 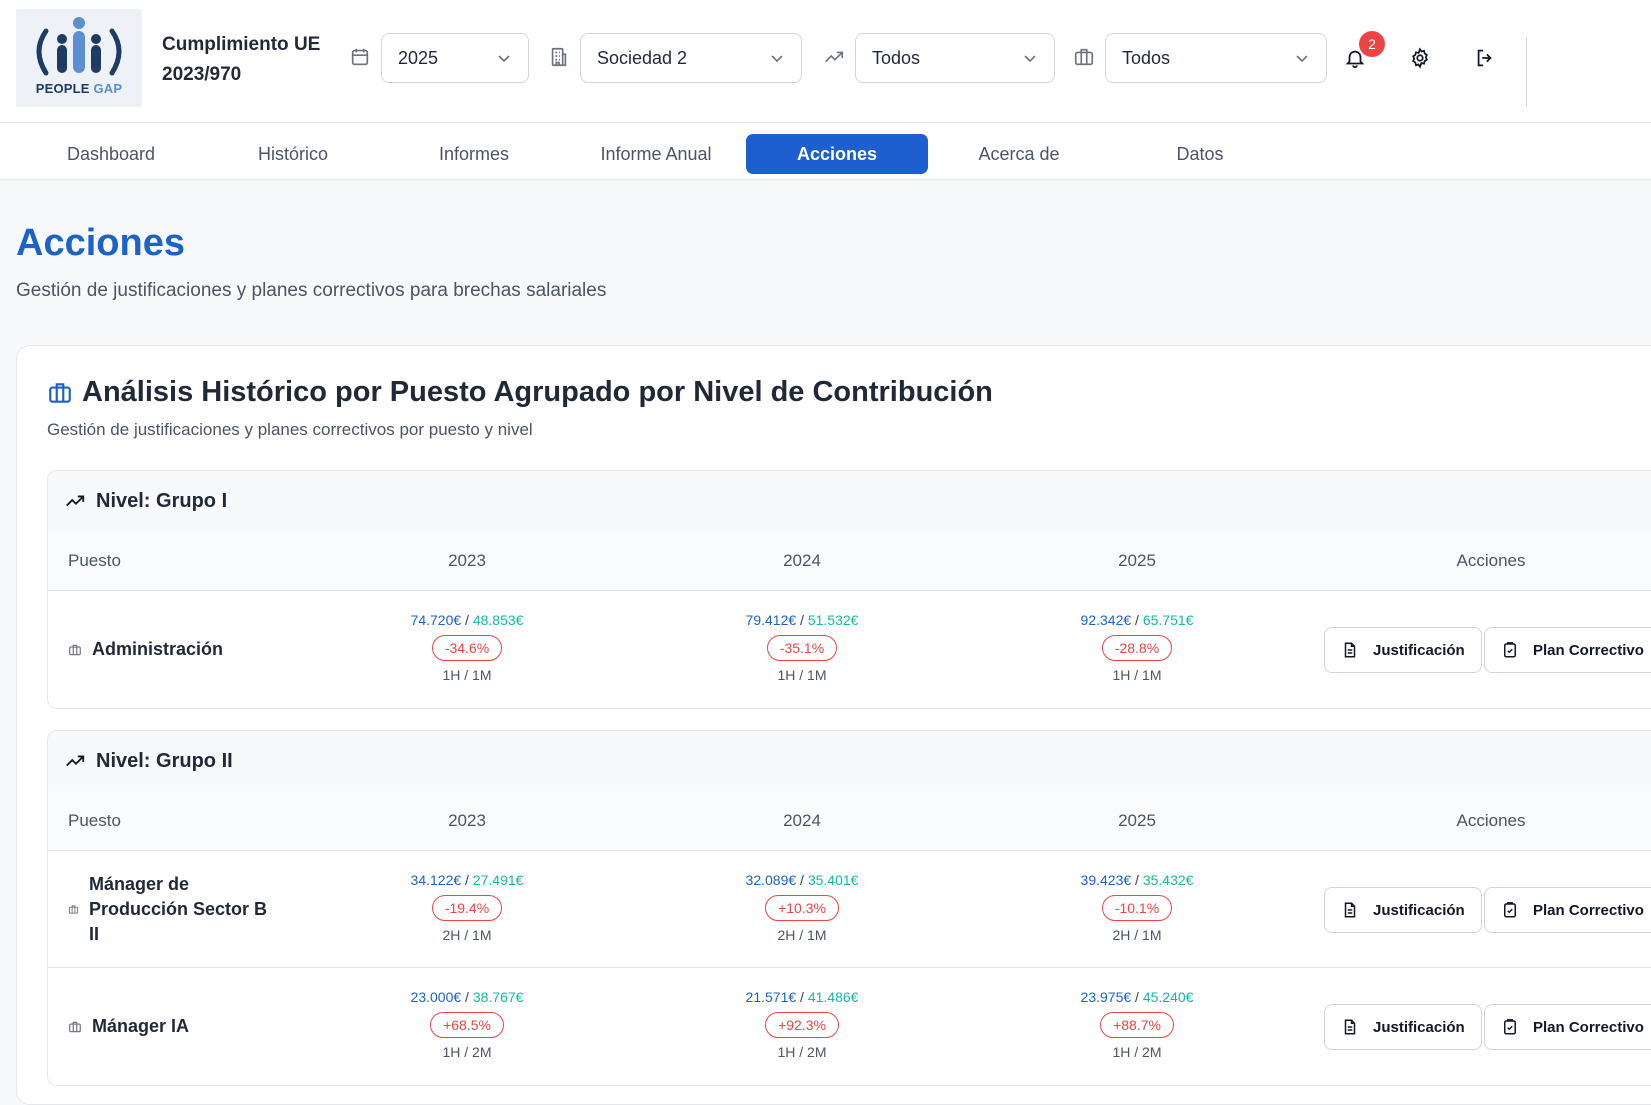 I want to click on tab-informes: Informes, so click(x=474, y=154).